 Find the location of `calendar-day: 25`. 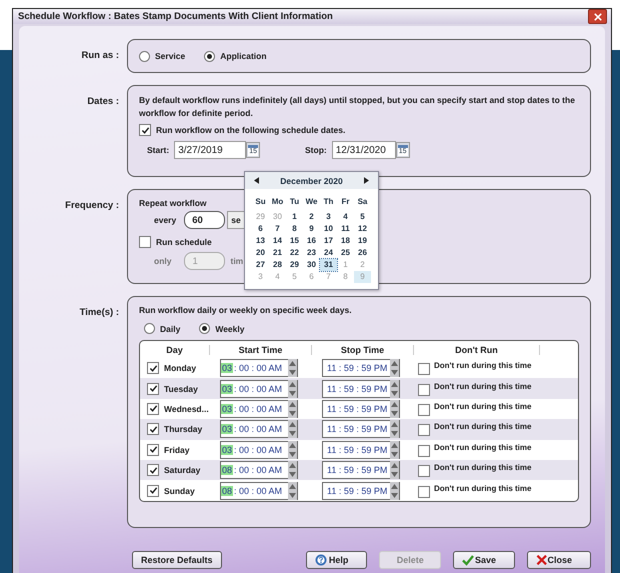

calendar-day: 25 is located at coordinates (345, 253).